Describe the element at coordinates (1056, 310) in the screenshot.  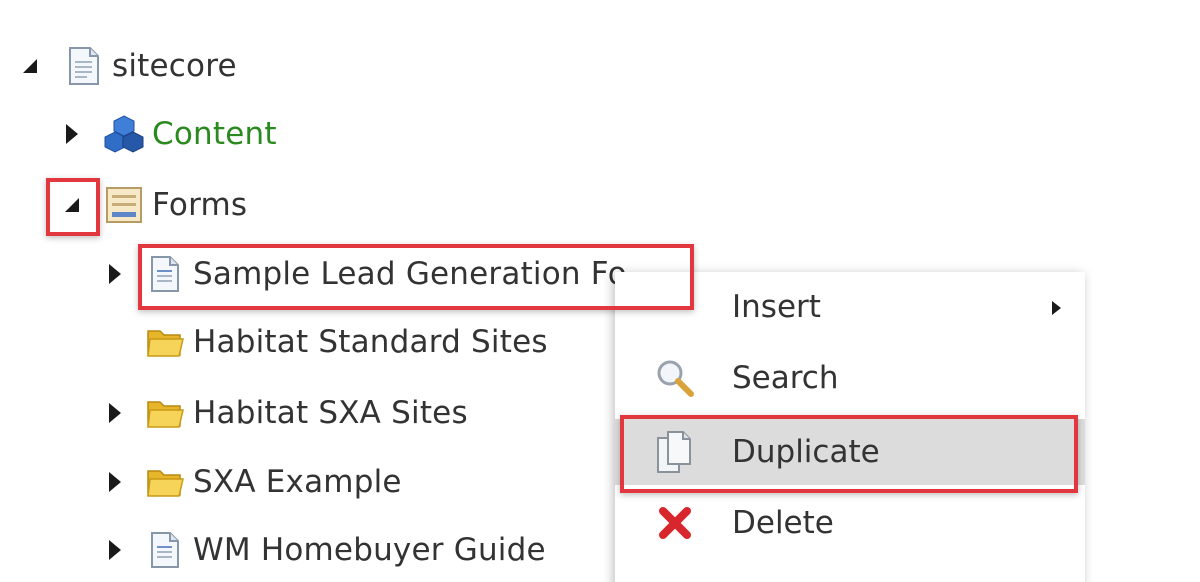
I see `submenu-arrow-icon` at that location.